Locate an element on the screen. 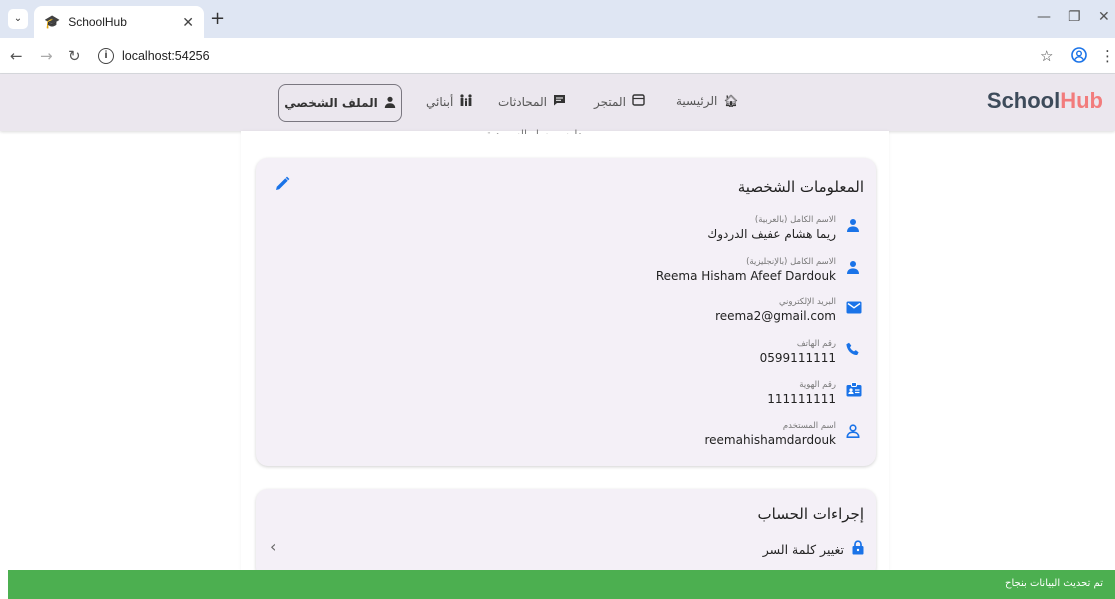 This screenshot has width=1115, height=599. field-row-username: اسم المستخدم reemahishamdardouk is located at coordinates (714, 440).